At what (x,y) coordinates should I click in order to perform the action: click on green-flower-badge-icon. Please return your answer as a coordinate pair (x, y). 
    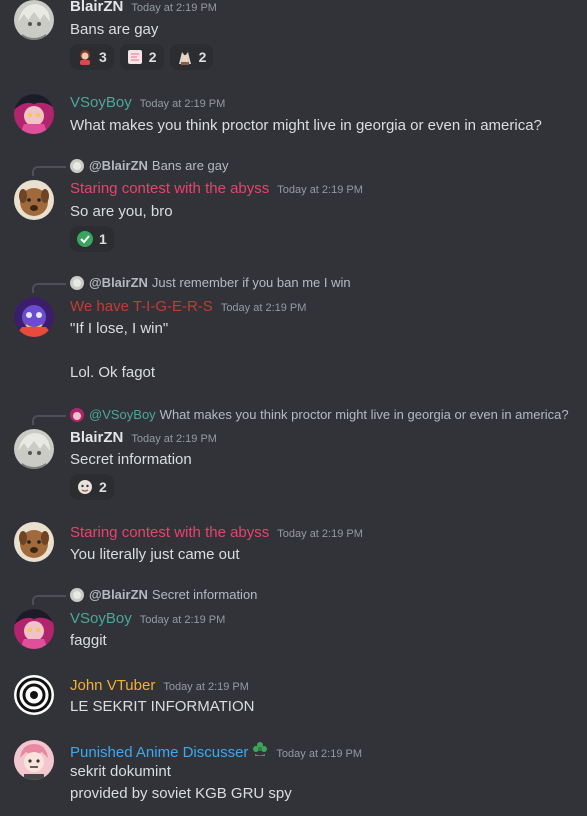
    Looking at the image, I should click on (260, 749).